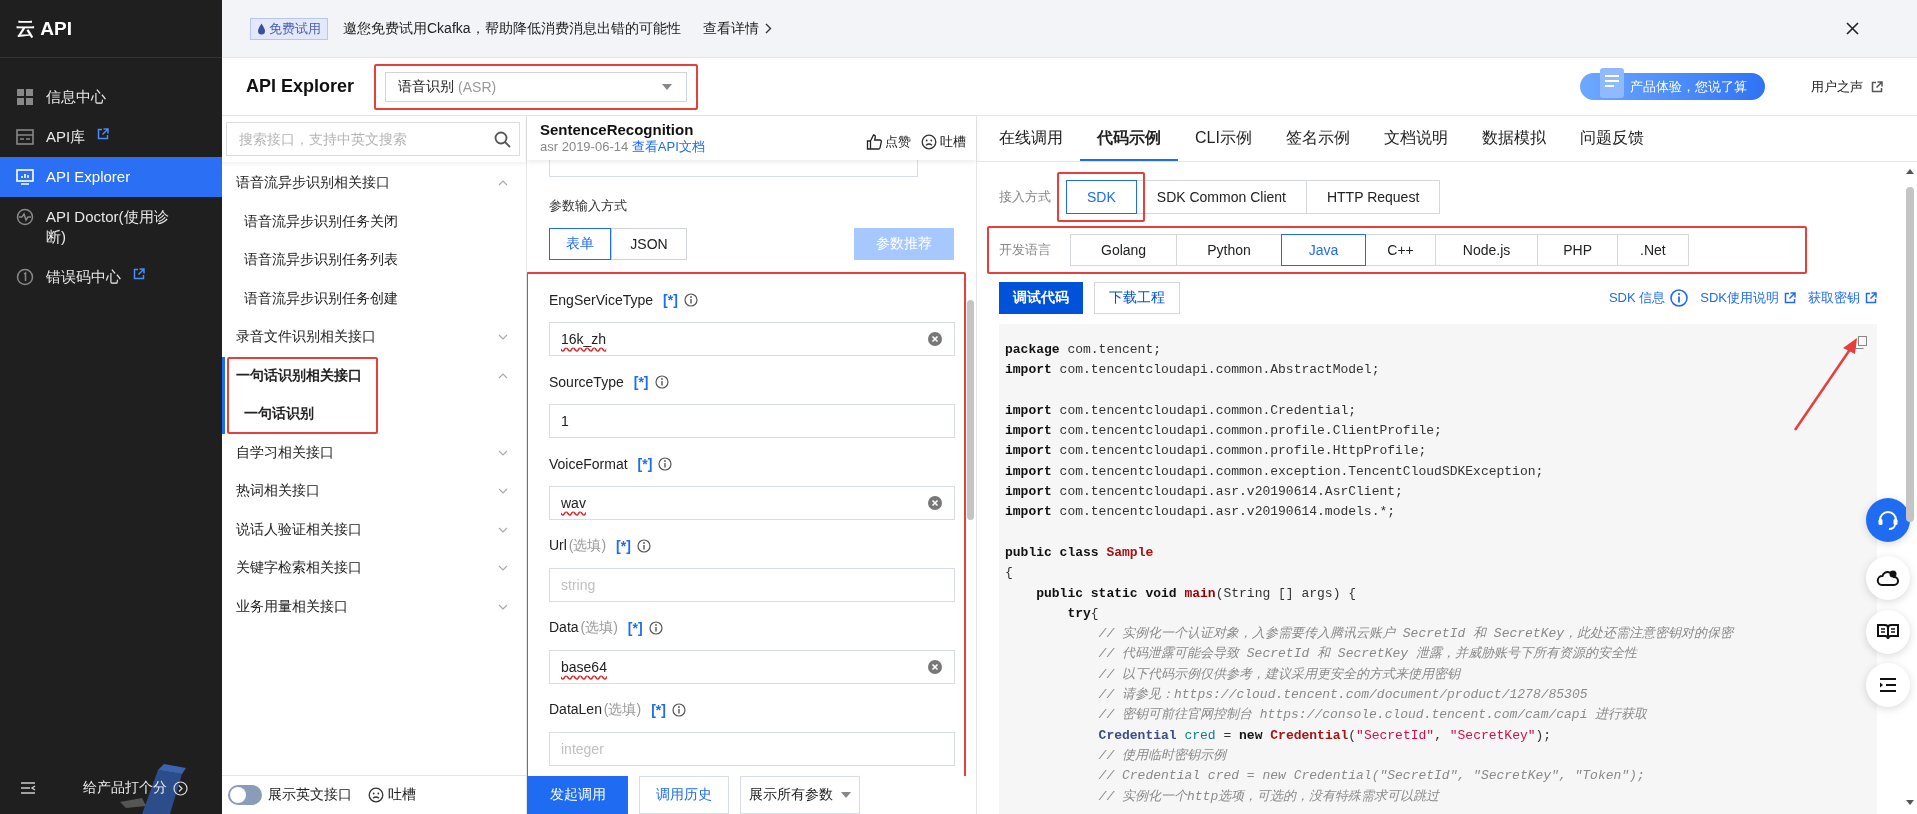 The image size is (1917, 814). I want to click on language-button: Golang, so click(1124, 250).